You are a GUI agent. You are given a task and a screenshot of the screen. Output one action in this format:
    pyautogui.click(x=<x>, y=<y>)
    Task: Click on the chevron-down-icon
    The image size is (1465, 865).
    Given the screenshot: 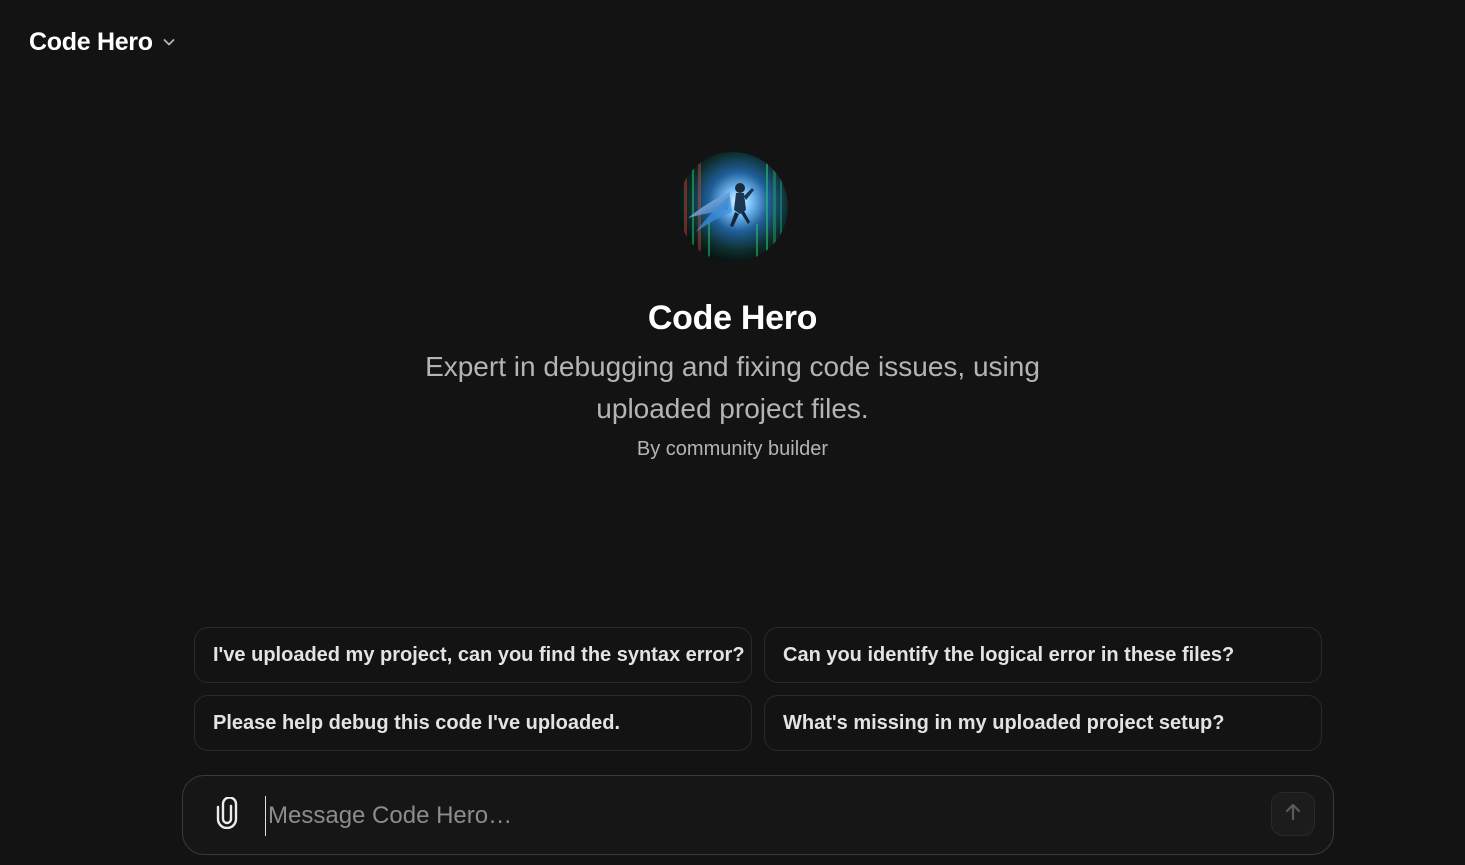 What is the action you would take?
    pyautogui.click(x=169, y=42)
    